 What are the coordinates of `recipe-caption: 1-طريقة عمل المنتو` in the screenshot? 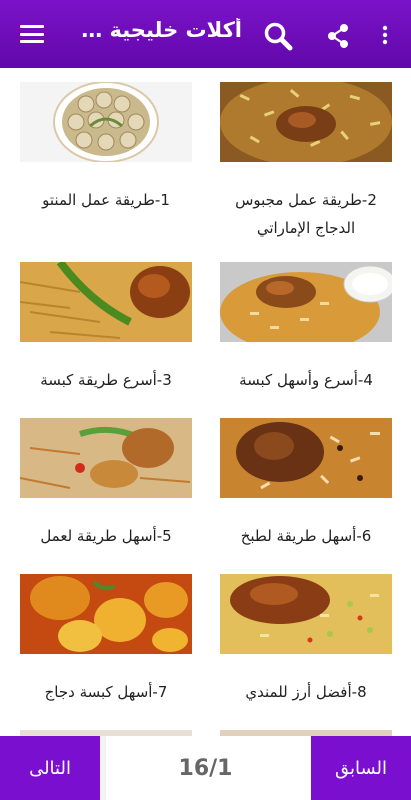 It's located at (106, 200).